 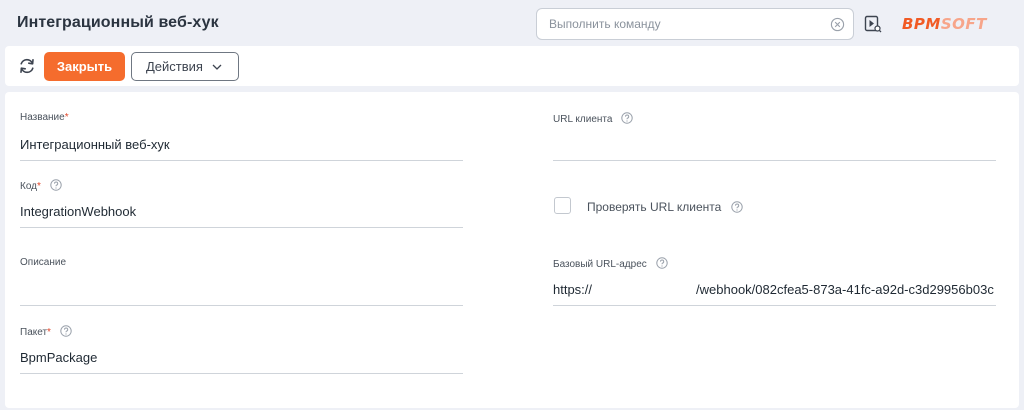 What do you see at coordinates (512, 23) in the screenshot?
I see `page-header: Интеграционный веб-хук BPMSOFT` at bounding box center [512, 23].